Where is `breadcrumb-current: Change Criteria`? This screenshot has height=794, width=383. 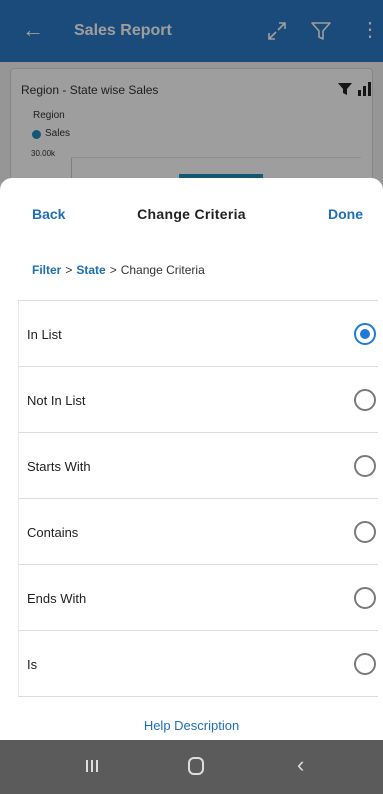 breadcrumb-current: Change Criteria is located at coordinates (162, 270).